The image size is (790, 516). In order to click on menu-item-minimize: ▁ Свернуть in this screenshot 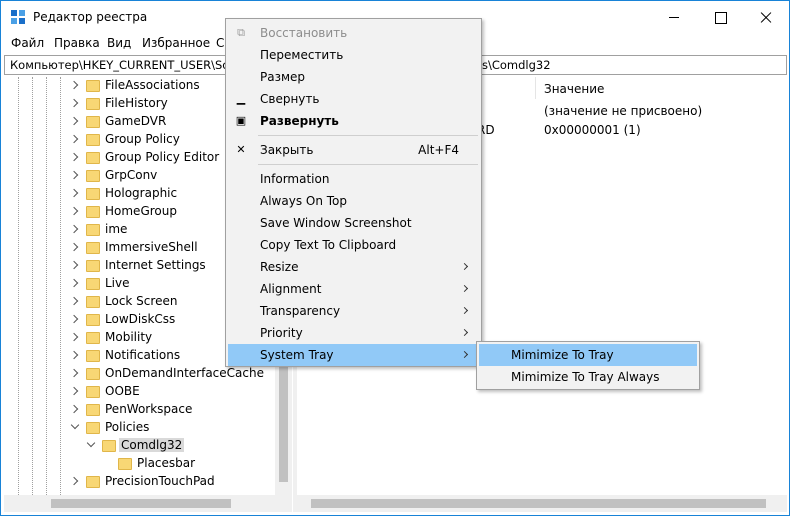, I will do `click(353, 99)`.